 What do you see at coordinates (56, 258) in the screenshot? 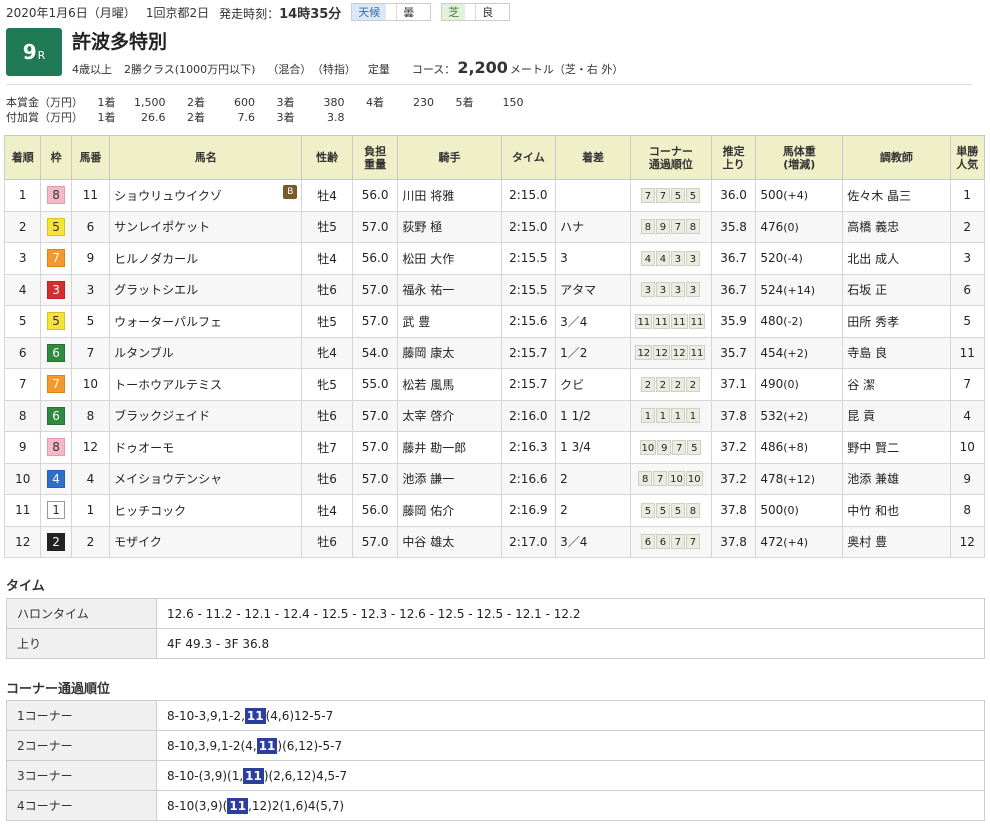
I see `waku-cell: 7` at bounding box center [56, 258].